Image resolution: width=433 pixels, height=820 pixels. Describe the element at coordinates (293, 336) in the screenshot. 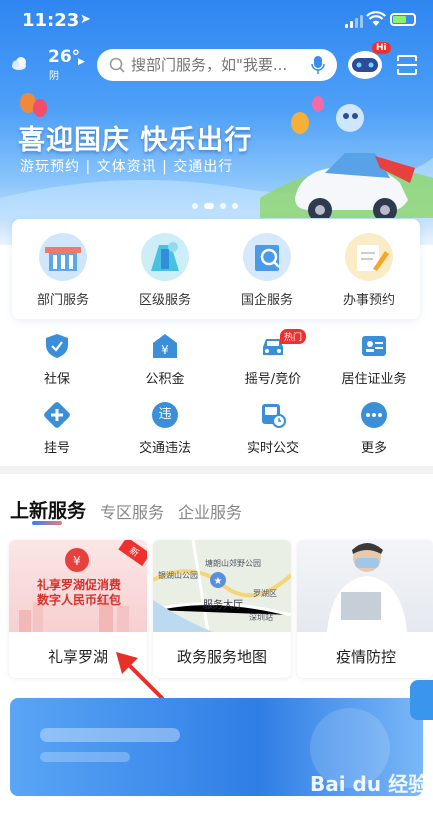

I see `hot-badge: 热门` at that location.